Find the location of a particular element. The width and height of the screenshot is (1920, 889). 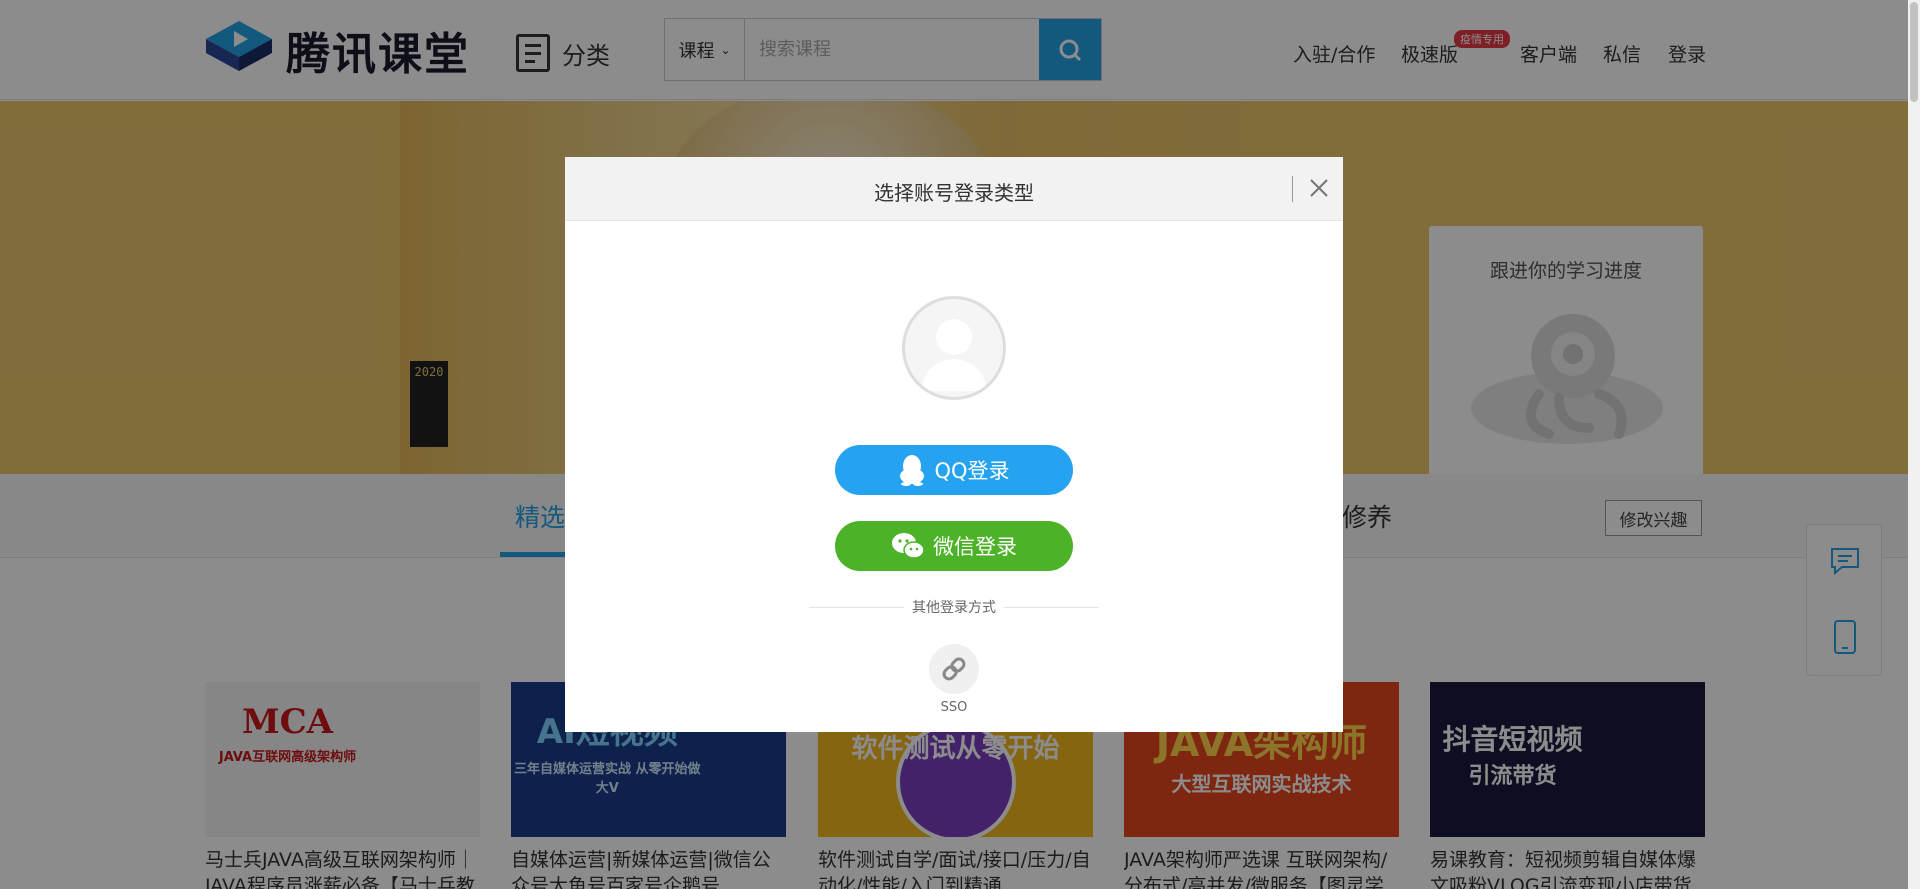

other-login-divider: 其他登录方式 is located at coordinates (954, 607).